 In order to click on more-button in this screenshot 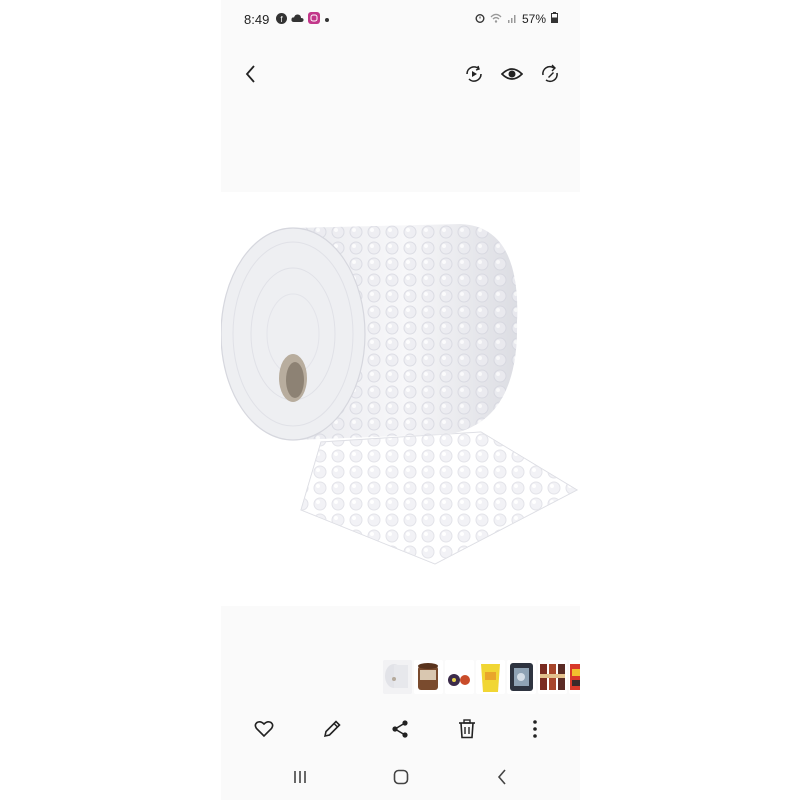, I will do `click(535, 729)`.